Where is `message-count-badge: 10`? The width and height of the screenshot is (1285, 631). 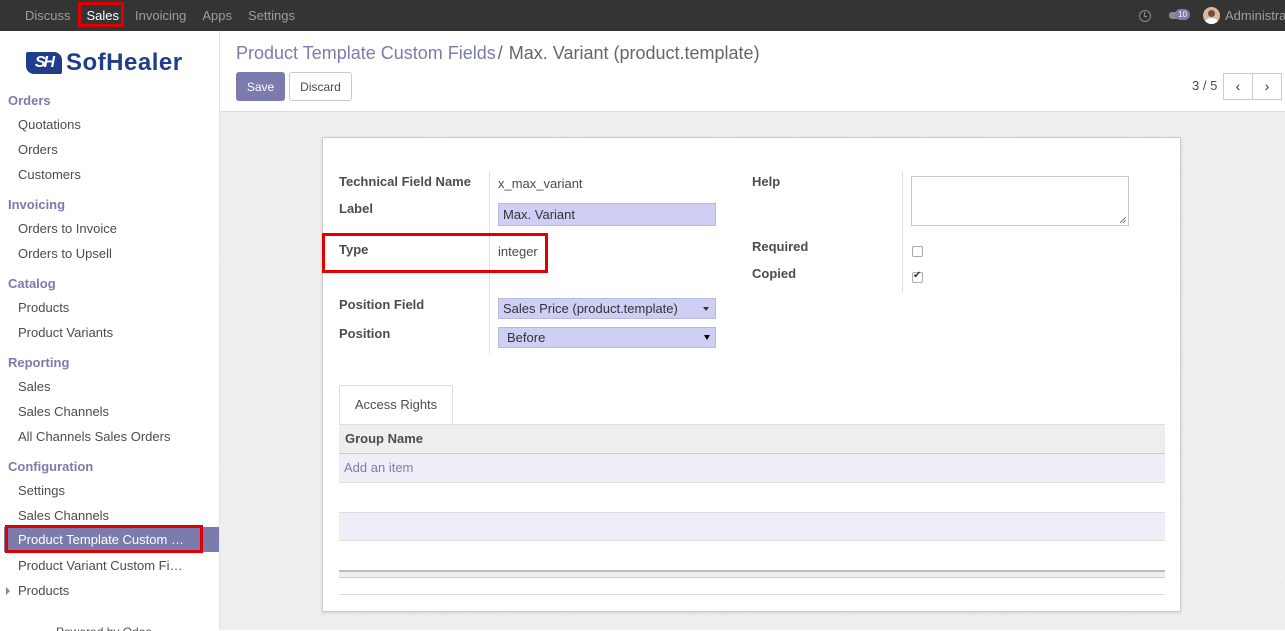
message-count-badge: 10 is located at coordinates (1182, 14).